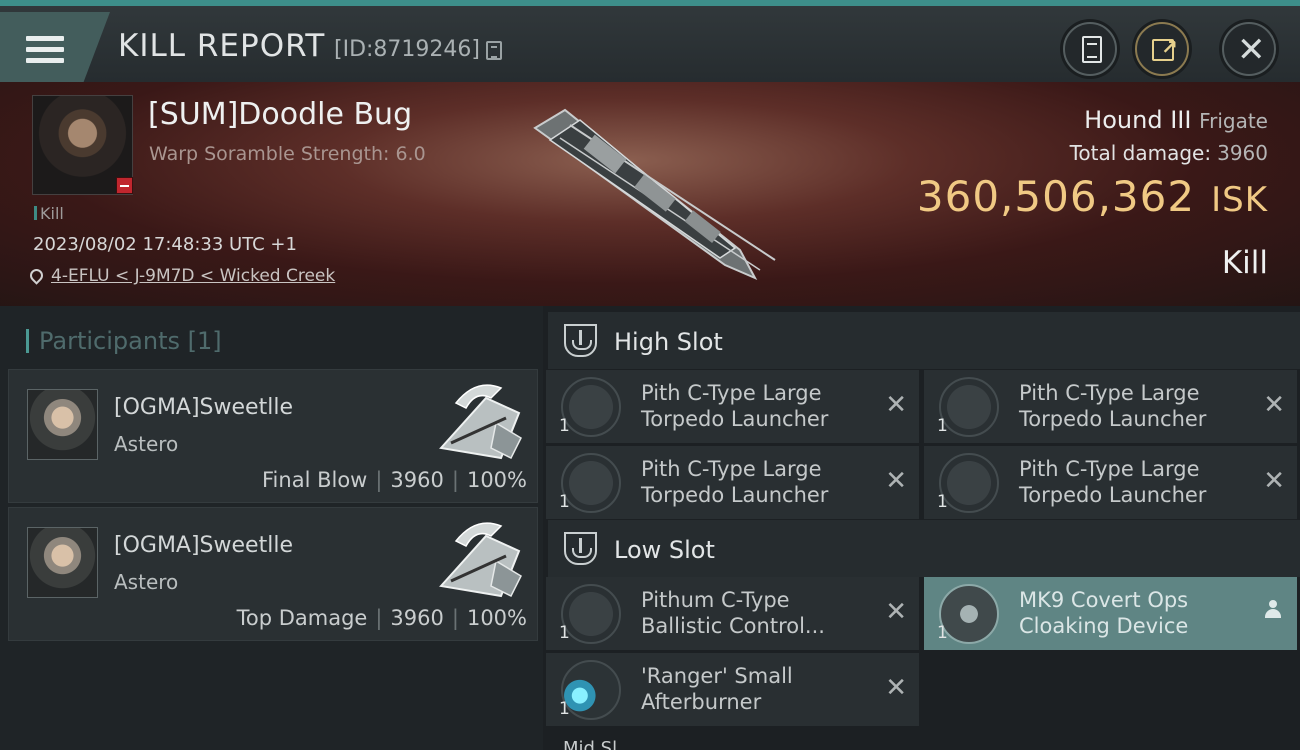  Describe the element at coordinates (969, 614) in the screenshot. I see `cloaking-device-icon` at that location.